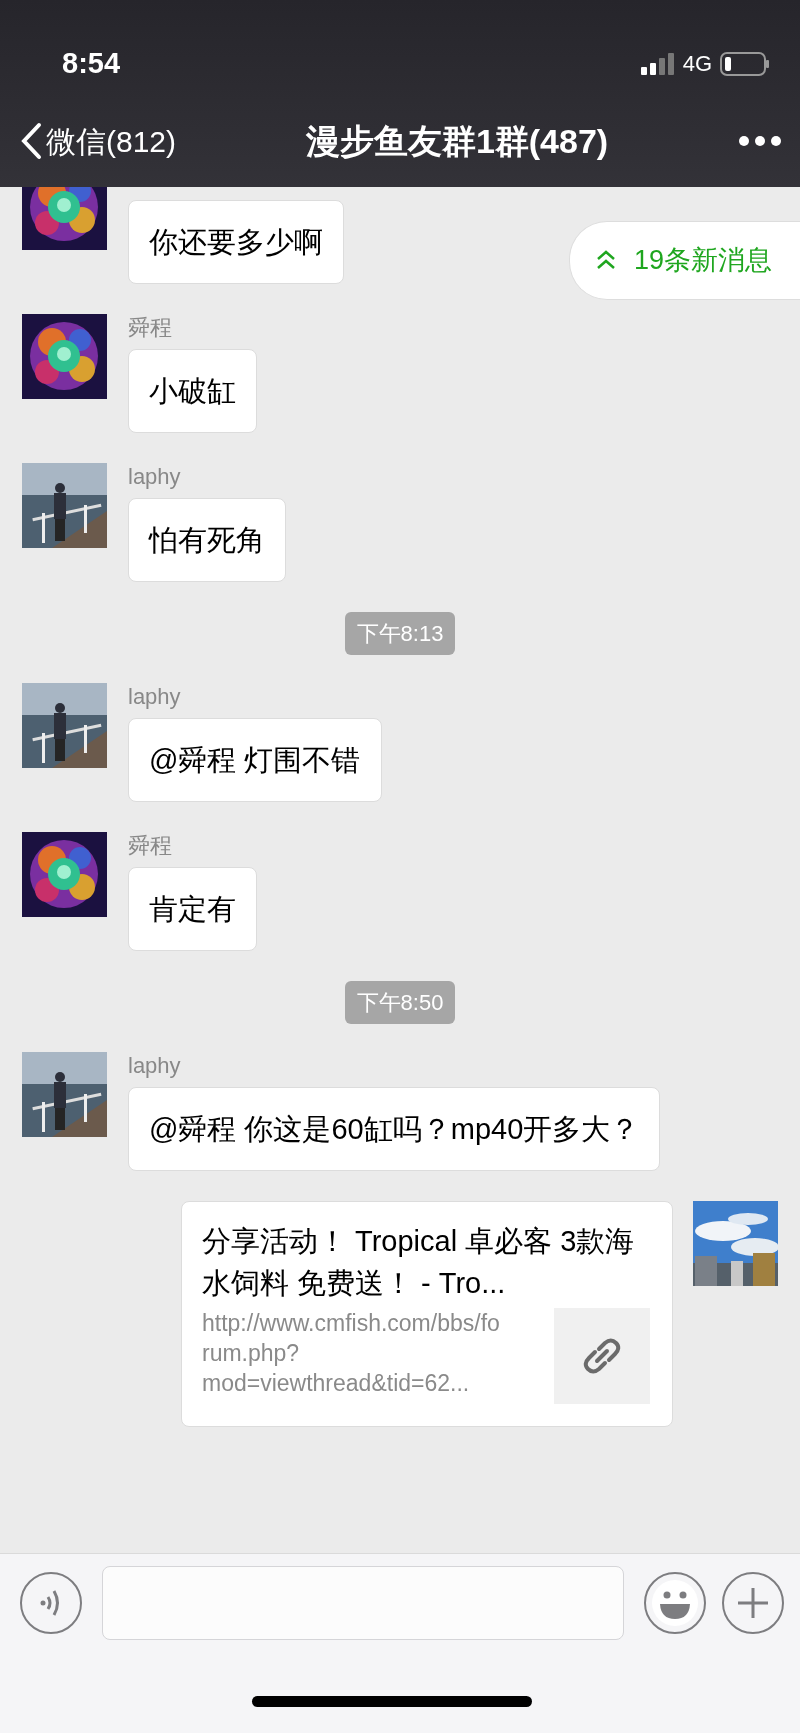  I want to click on add-button, so click(753, 1603).